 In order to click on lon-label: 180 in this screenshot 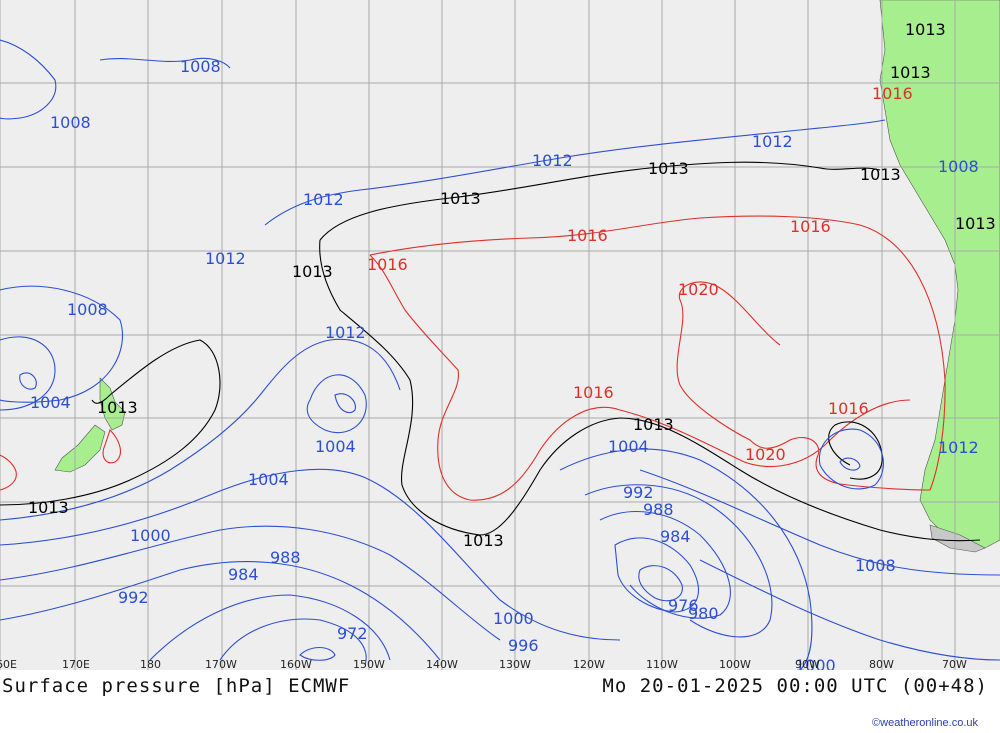, I will do `click(150, 664)`.